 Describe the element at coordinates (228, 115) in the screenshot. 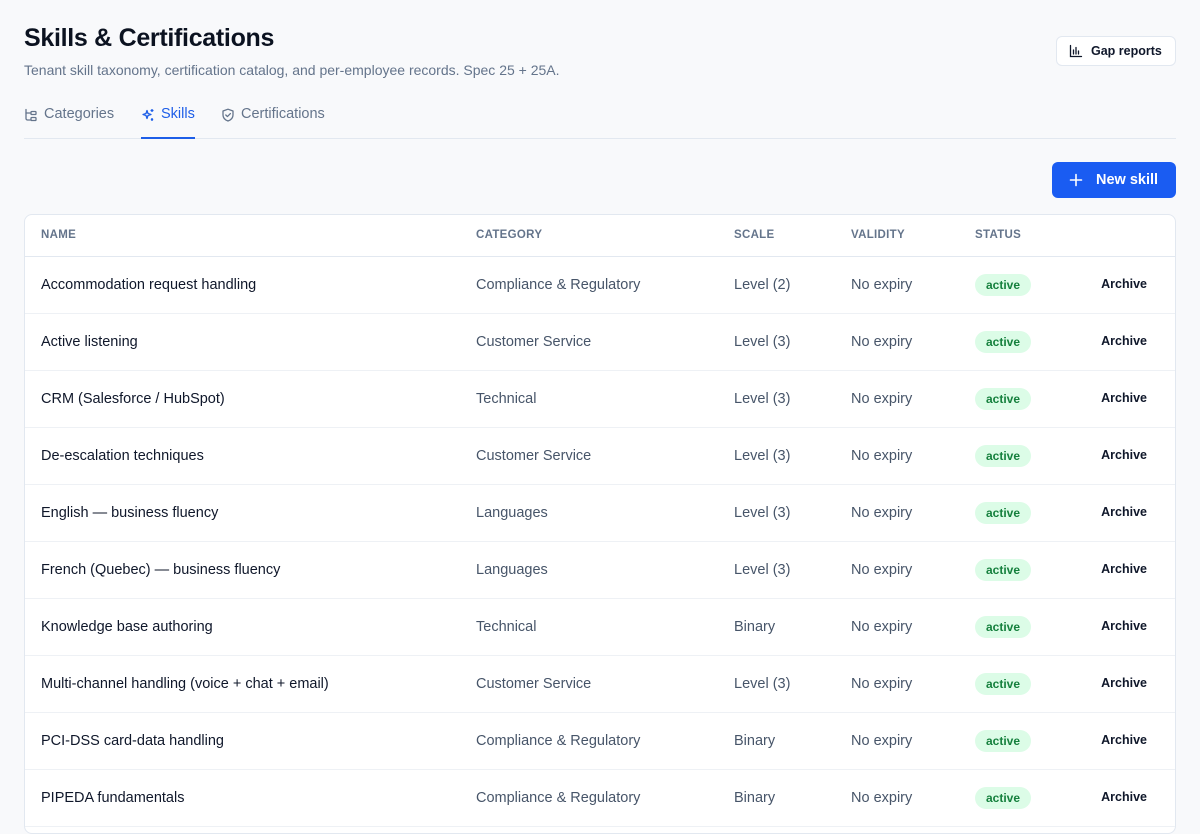

I see `shield-check-icon` at that location.